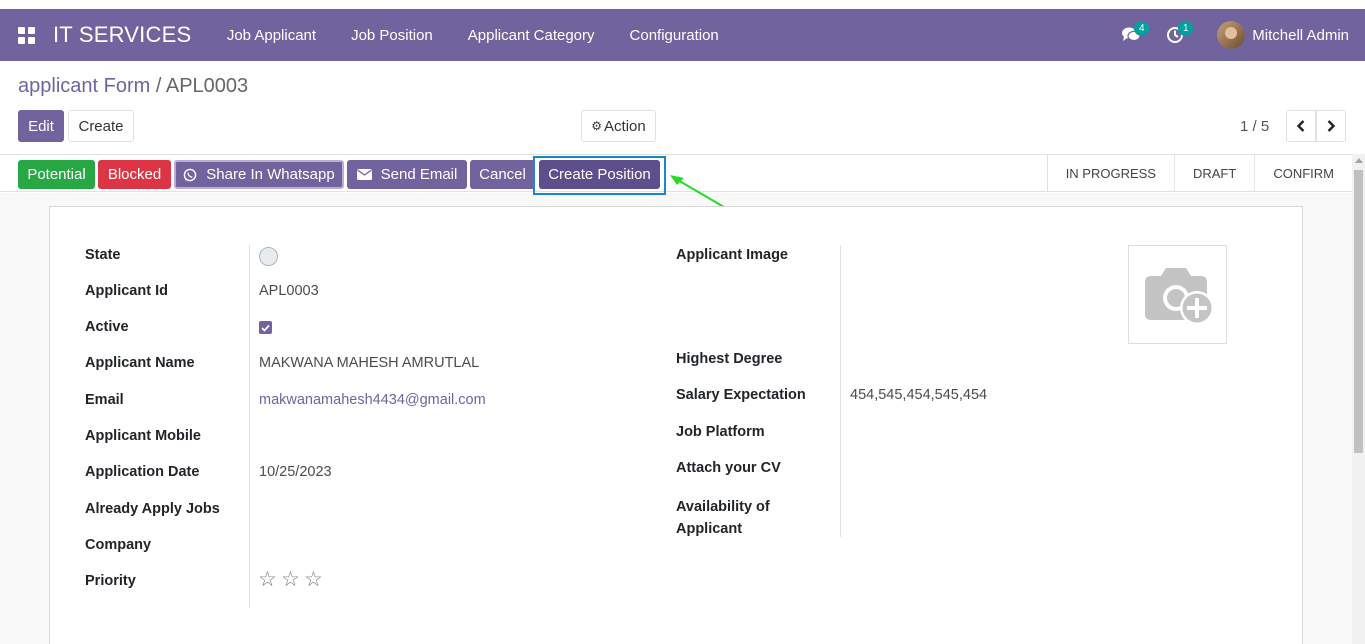  What do you see at coordinates (207, 86) in the screenshot?
I see `breadcrumb-current: APL0003` at bounding box center [207, 86].